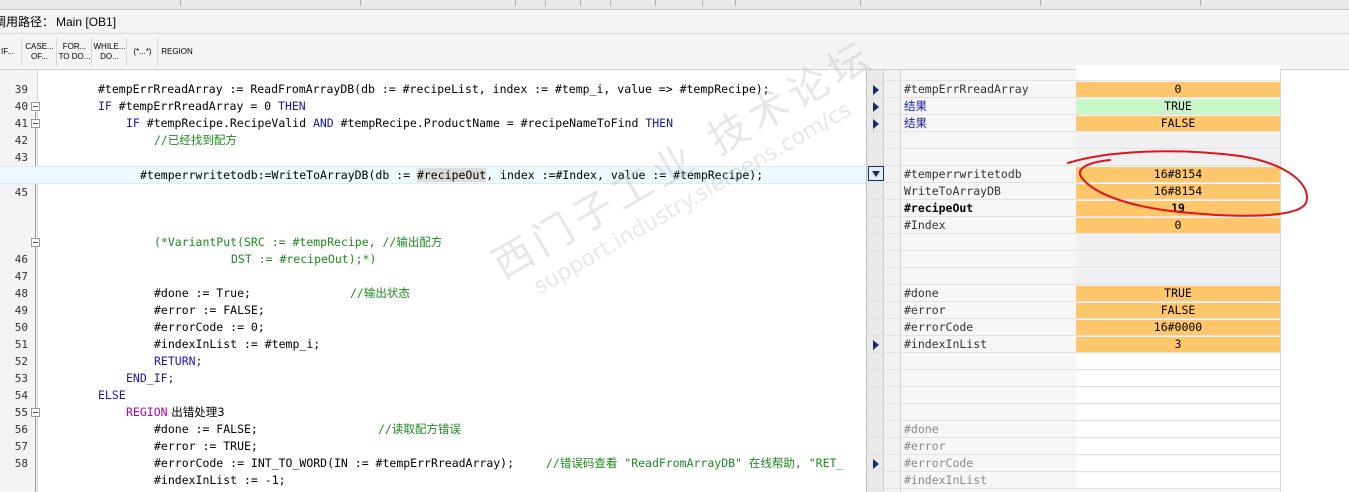 Image resolution: width=1349 pixels, height=492 pixels. Describe the element at coordinates (1073, 191) in the screenshot. I see `watch-row: WriteToArrayDB 16#8154` at that location.